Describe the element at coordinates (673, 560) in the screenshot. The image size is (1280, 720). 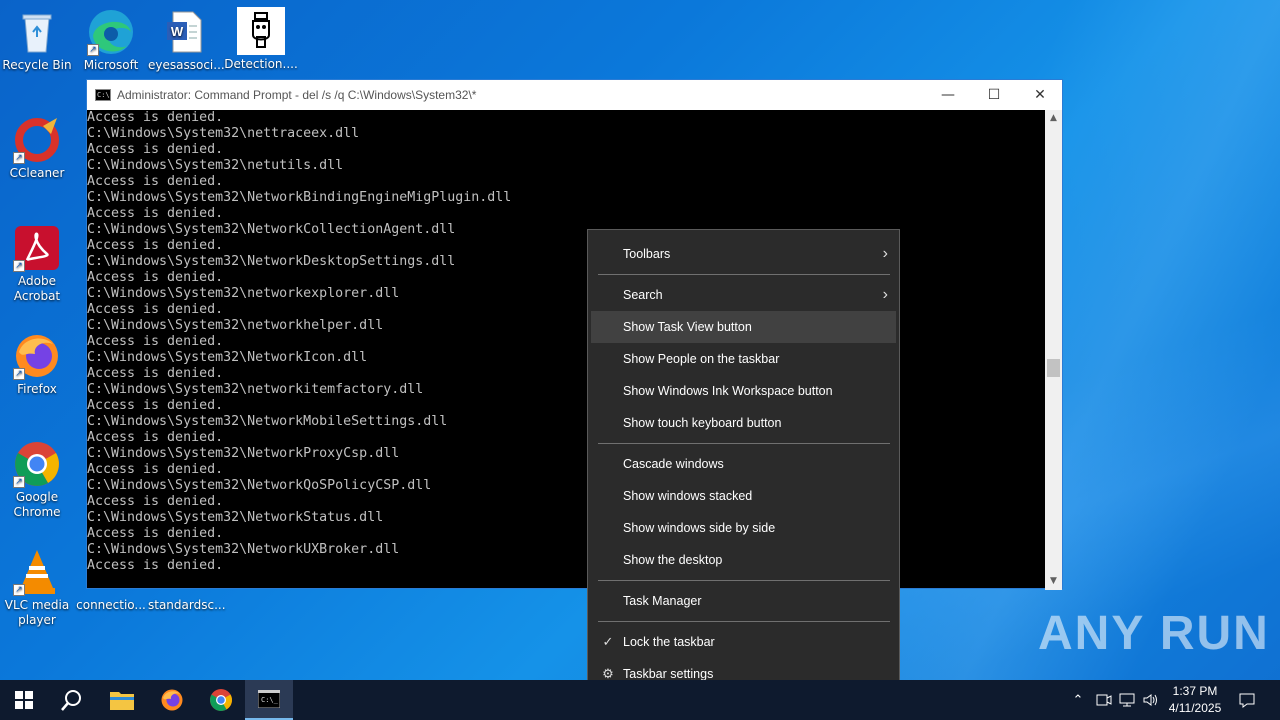
I see `menu-item-label: Show the desktop` at that location.